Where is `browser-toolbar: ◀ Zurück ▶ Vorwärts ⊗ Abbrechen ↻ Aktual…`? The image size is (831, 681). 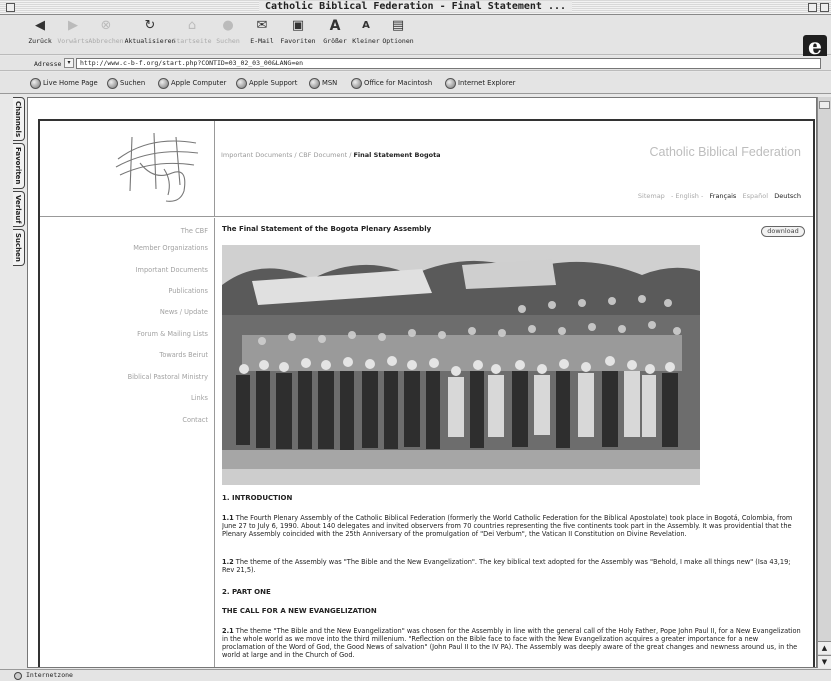
browser-toolbar: ◀ Zurück ▶ Vorwärts ⊗ Abbrechen ↻ Aktual… is located at coordinates (415, 38).